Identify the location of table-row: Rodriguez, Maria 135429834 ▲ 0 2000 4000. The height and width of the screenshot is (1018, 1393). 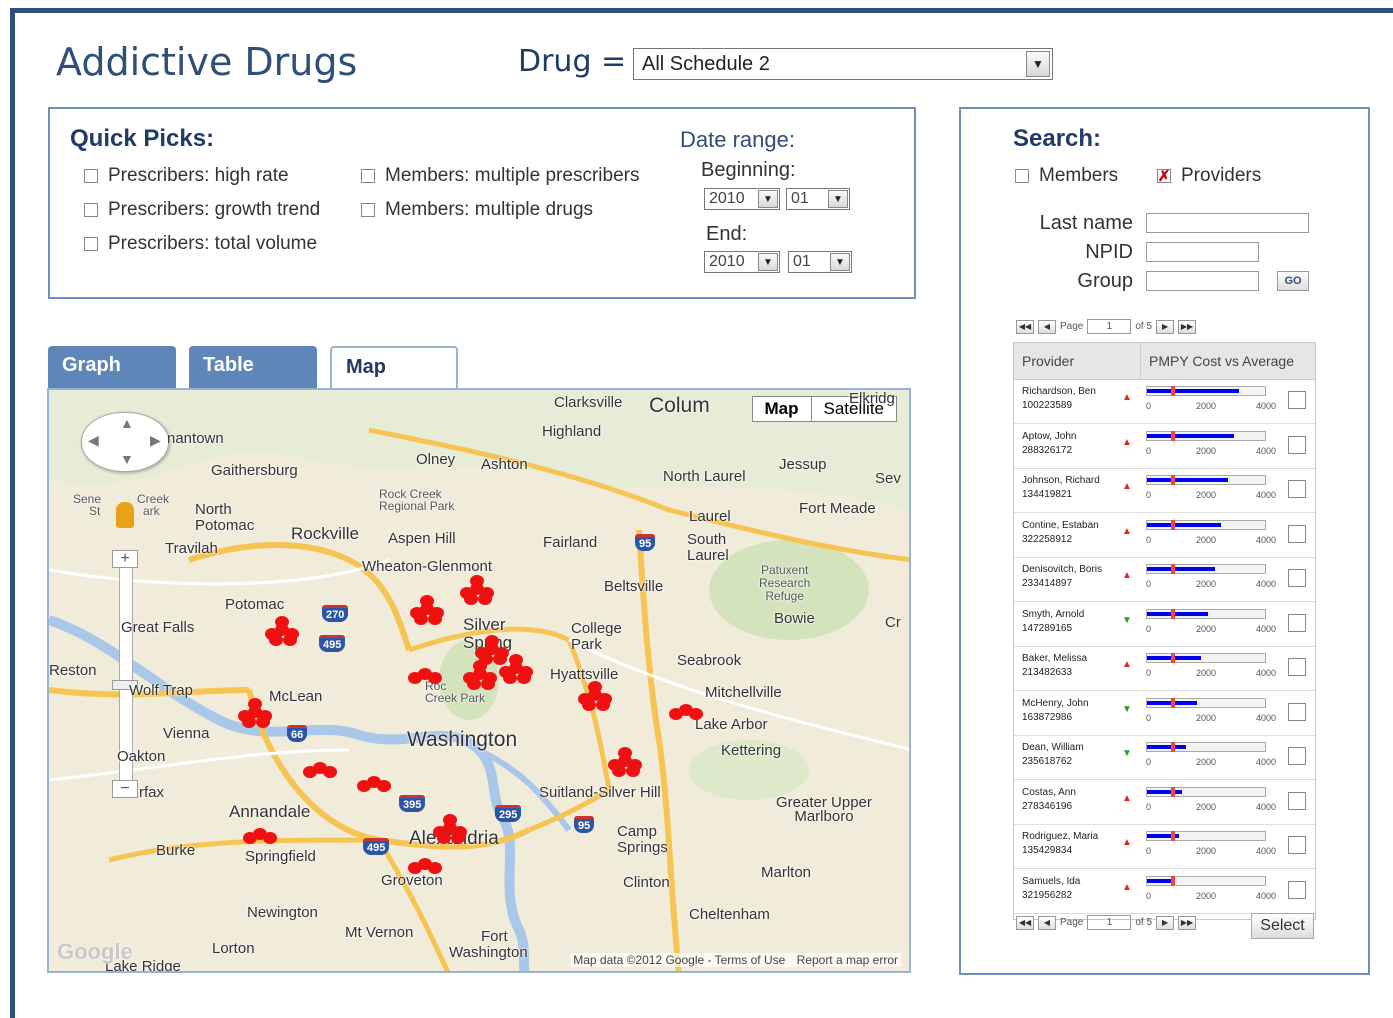
(1164, 846).